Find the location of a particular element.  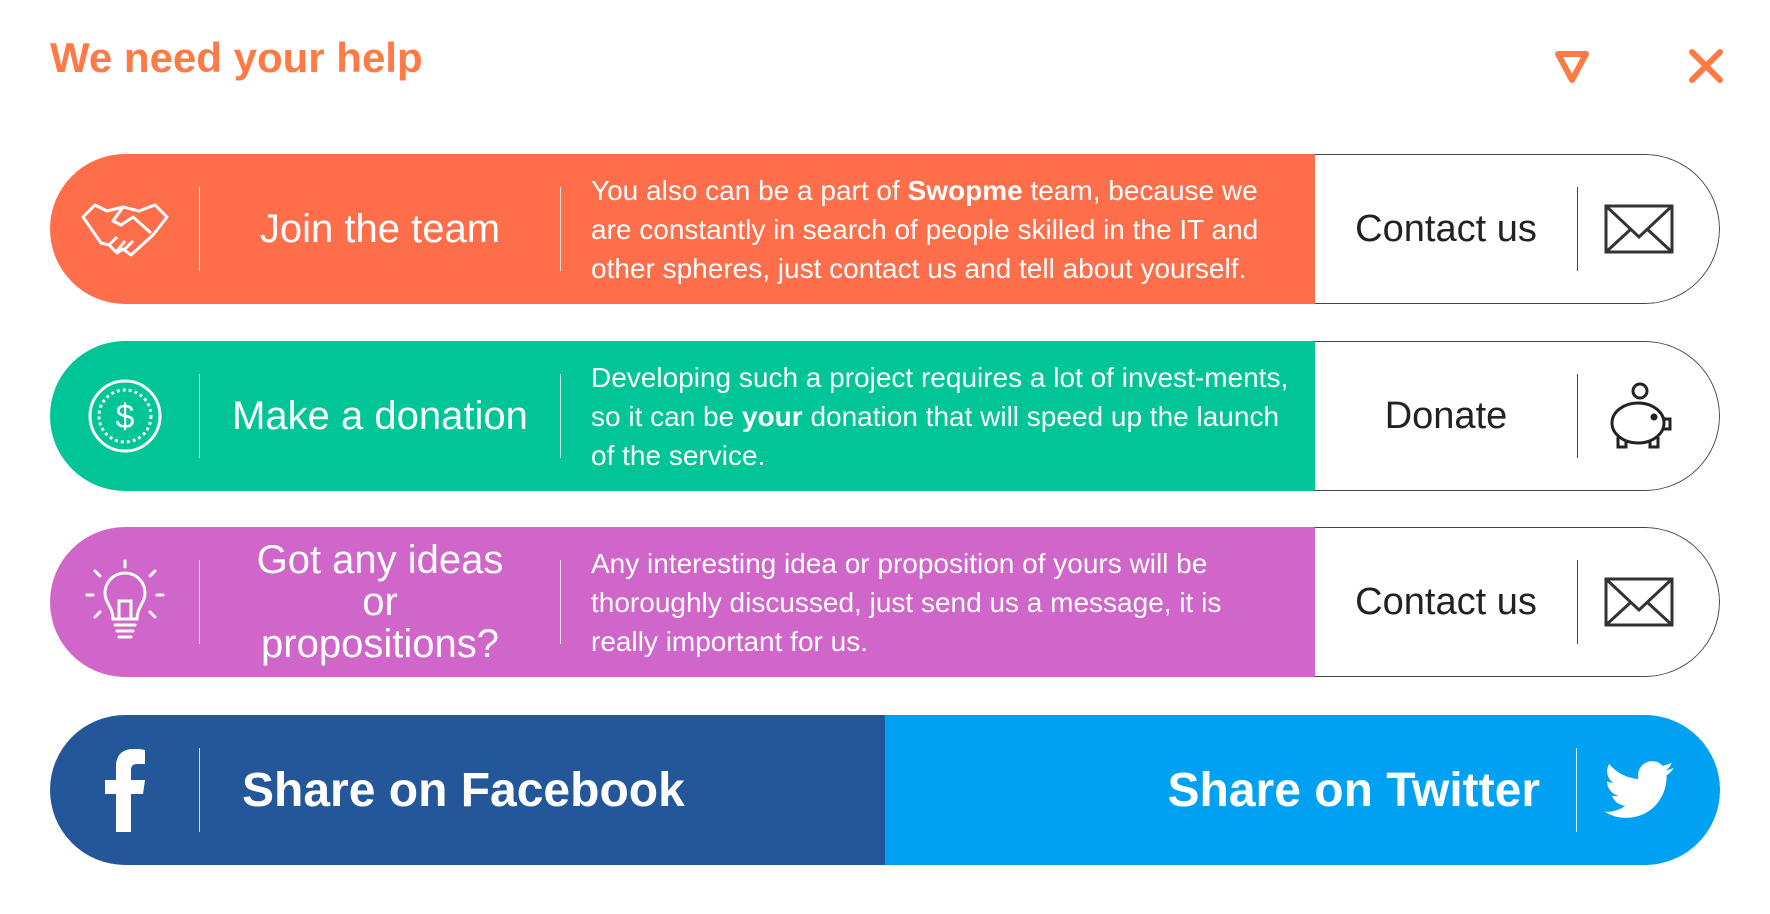

lightbulb-icon is located at coordinates (124, 602).